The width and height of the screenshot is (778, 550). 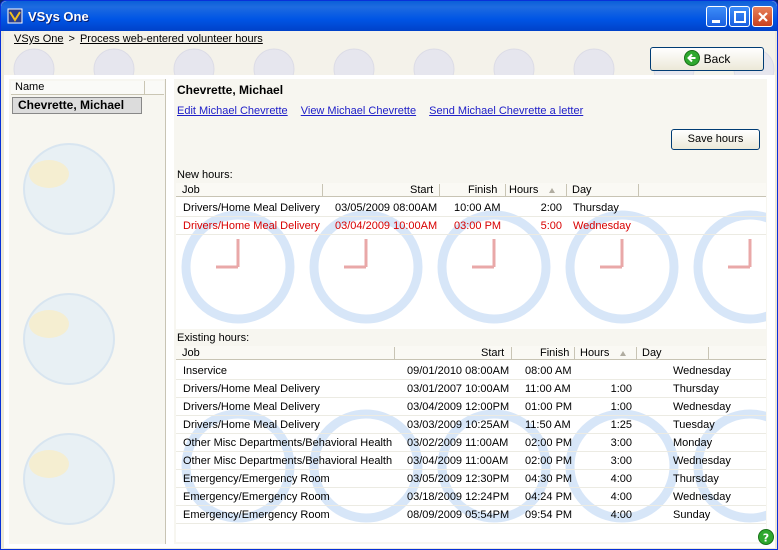 What do you see at coordinates (549, 497) in the screenshot?
I see `cell-finish: 04:24 PM` at bounding box center [549, 497].